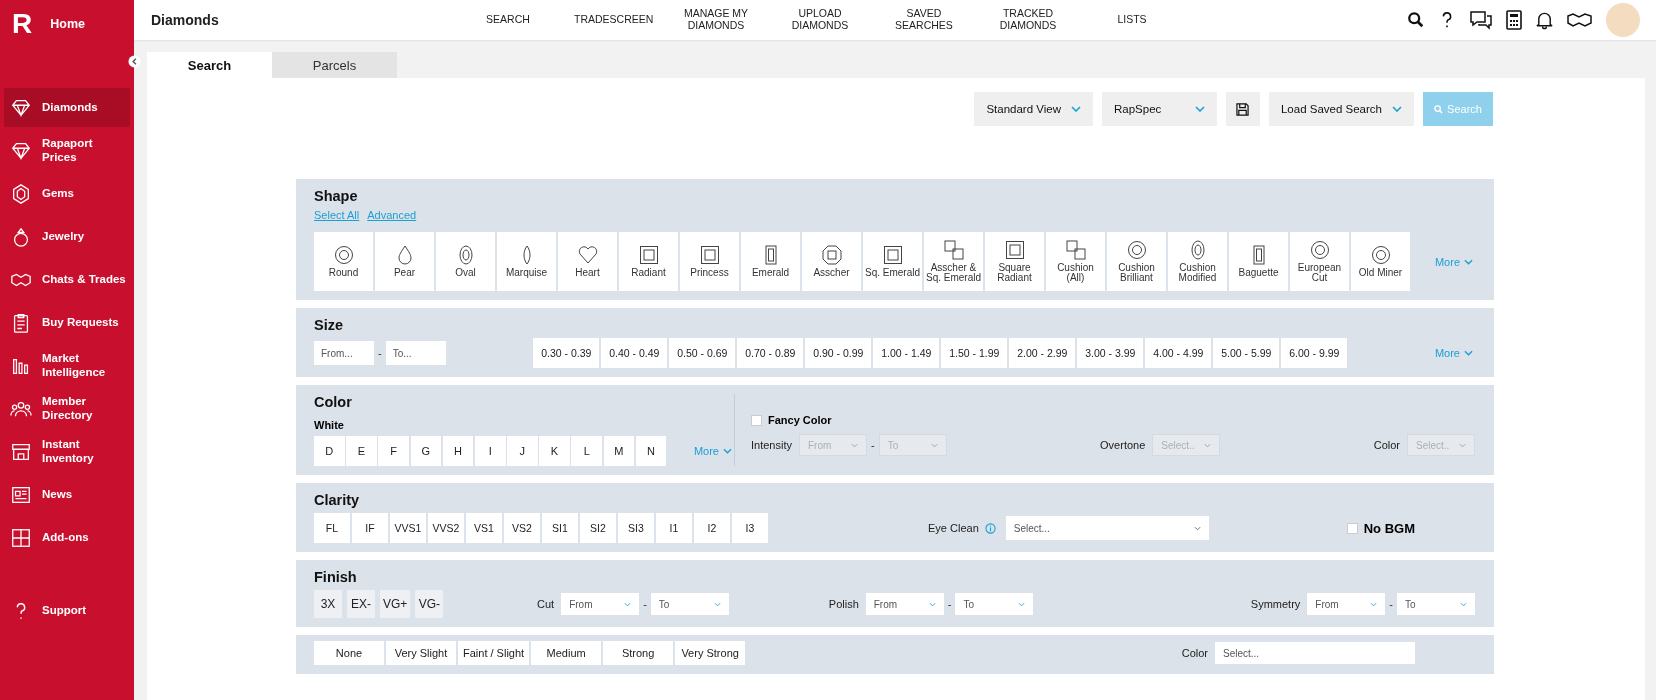 This screenshot has width=1656, height=700. Describe the element at coordinates (494, 653) in the screenshot. I see `fluorescence-option: Faint / Slight` at that location.